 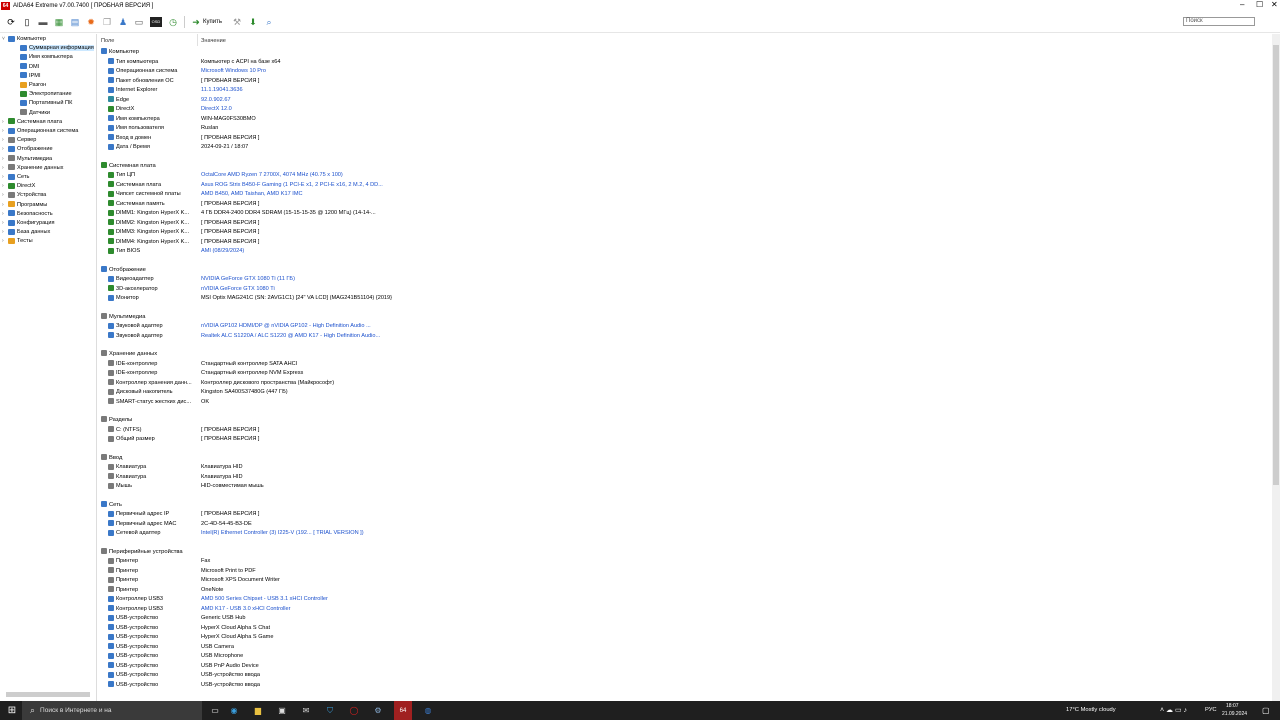 I want to click on column-header-field: Поле, so click(x=107, y=41).